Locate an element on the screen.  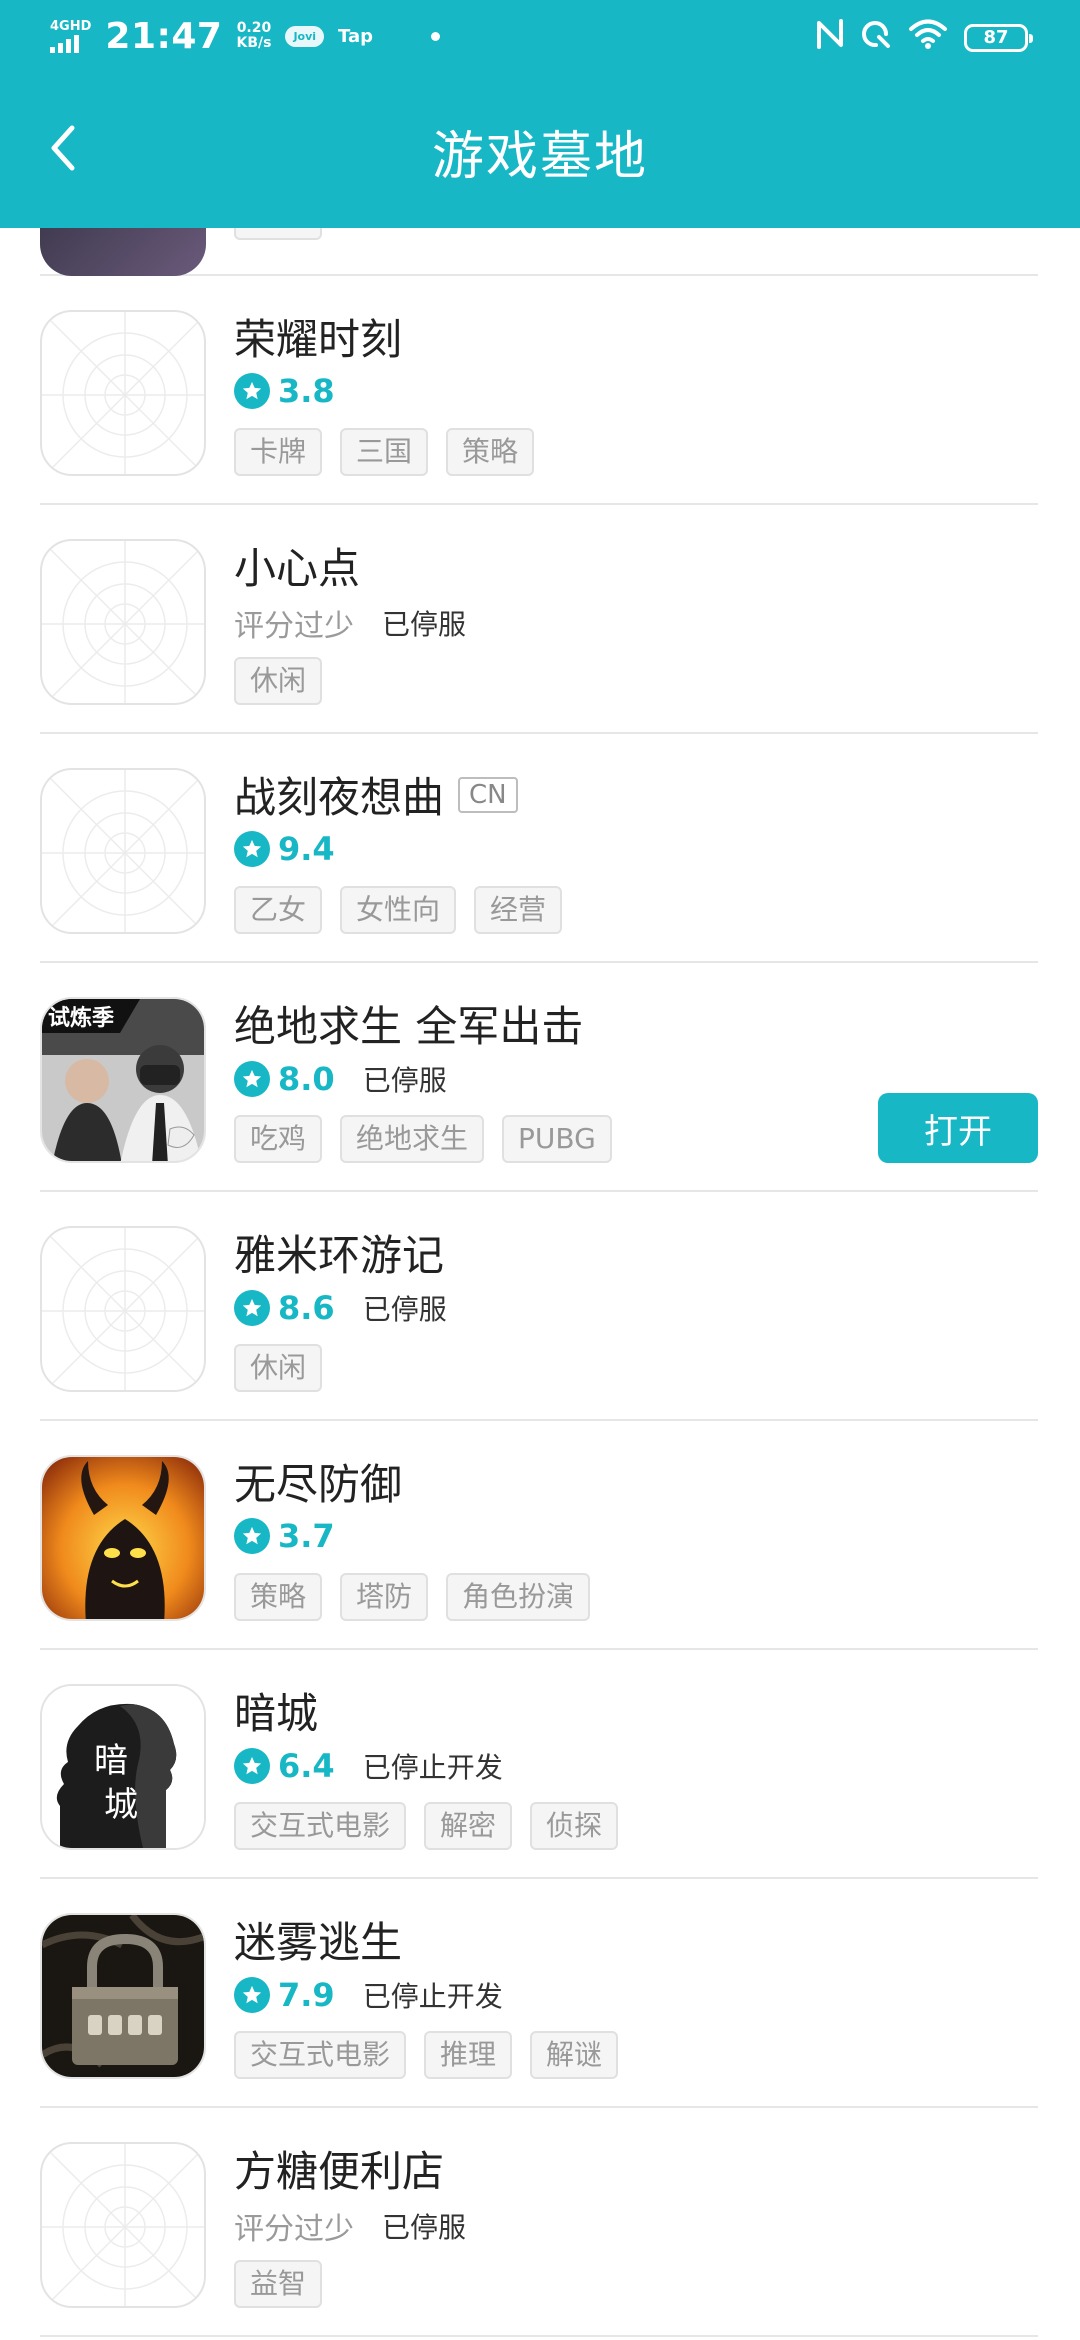
game-tag: 卡牌 is located at coordinates (278, 452).